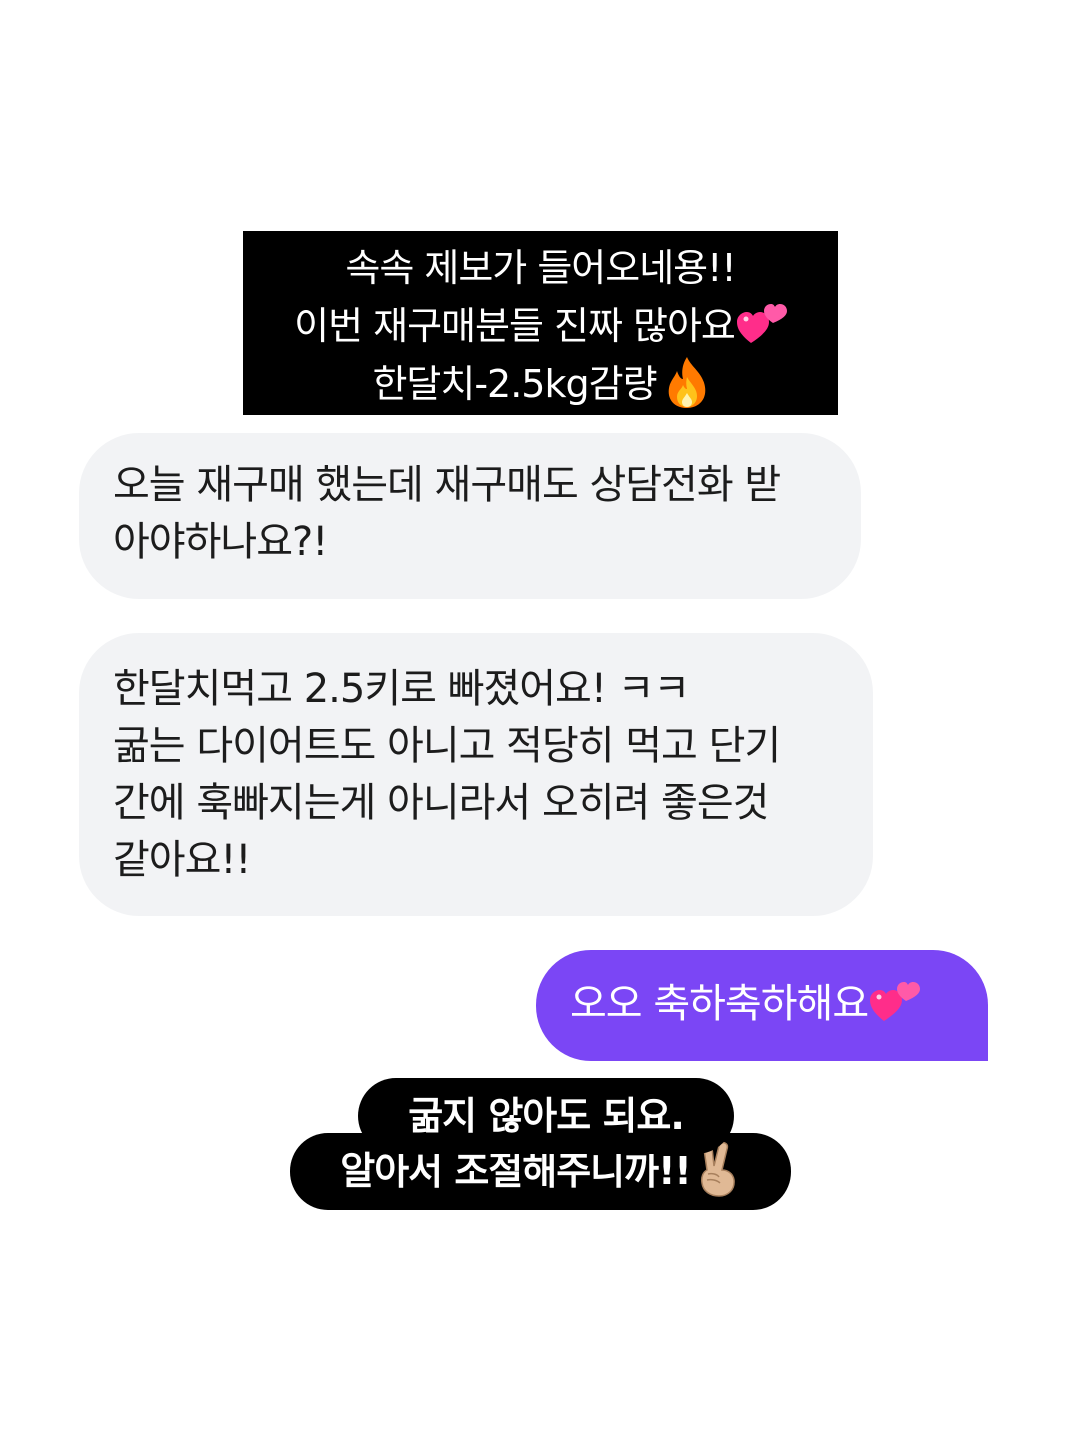 This screenshot has width=1080, height=1440. I want to click on received-message-bubble-1: 오늘 재구매 했는데 재구매도 상담전화 받 아야하나요?!, so click(470, 516).